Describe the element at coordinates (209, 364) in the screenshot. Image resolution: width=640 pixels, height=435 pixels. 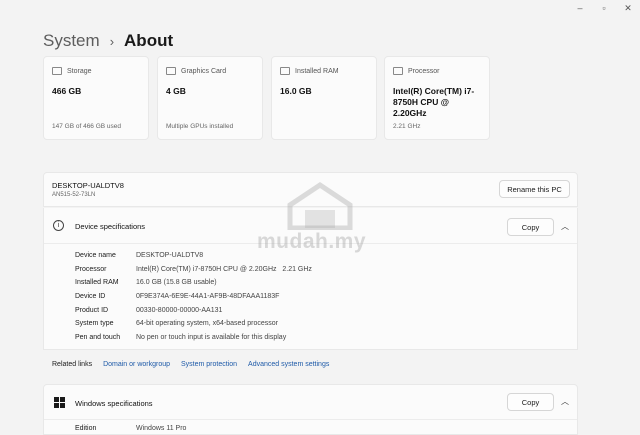
I see `system-protection-link: System protection` at that location.